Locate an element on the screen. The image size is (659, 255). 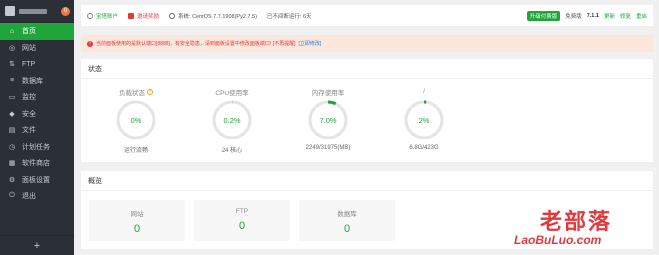
sidebar-item-label: 数据库 is located at coordinates (32, 81).